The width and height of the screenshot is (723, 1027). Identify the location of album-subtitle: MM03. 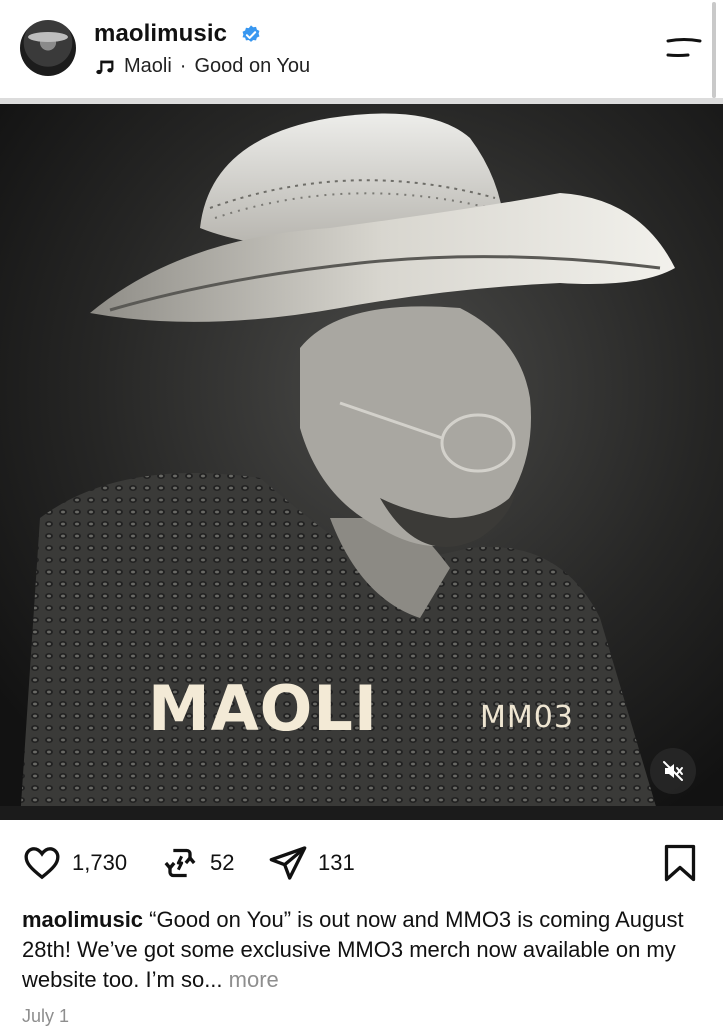
(527, 717).